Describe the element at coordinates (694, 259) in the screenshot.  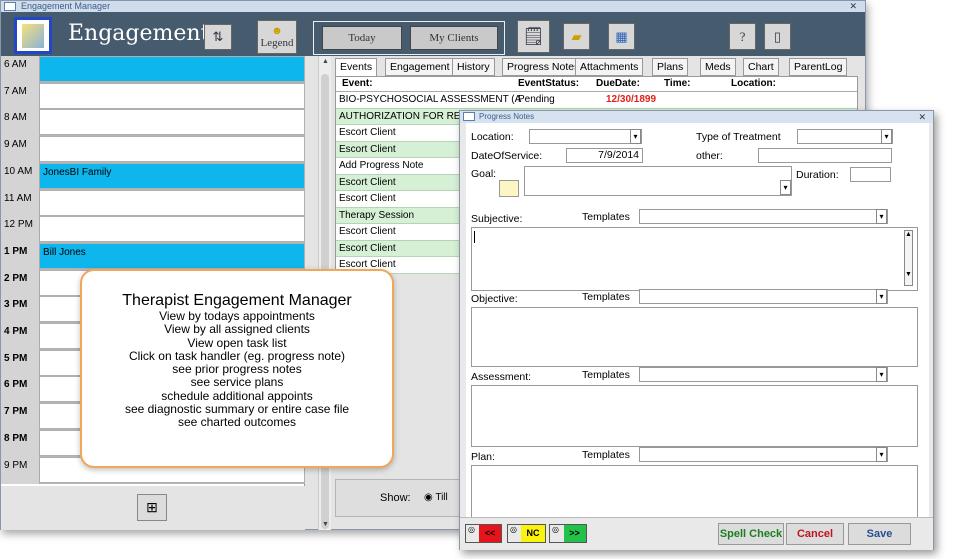
I see `subjective-text-area: ▲ ▼` at that location.